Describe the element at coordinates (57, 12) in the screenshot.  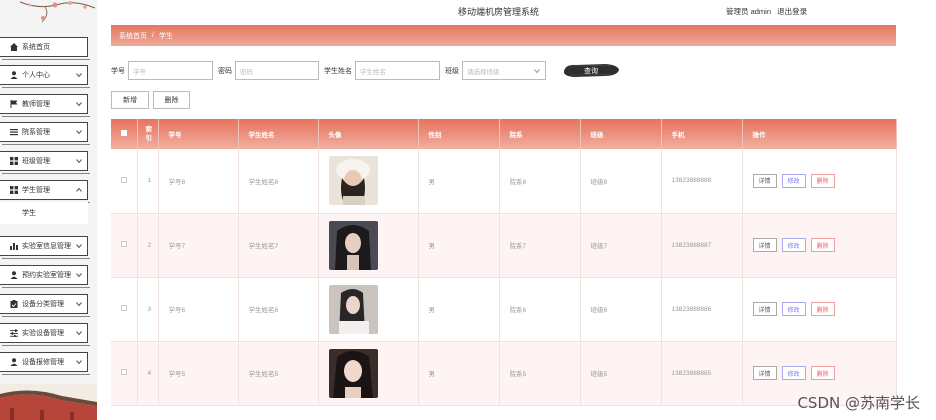
I see `plum-blossom-decoration` at that location.